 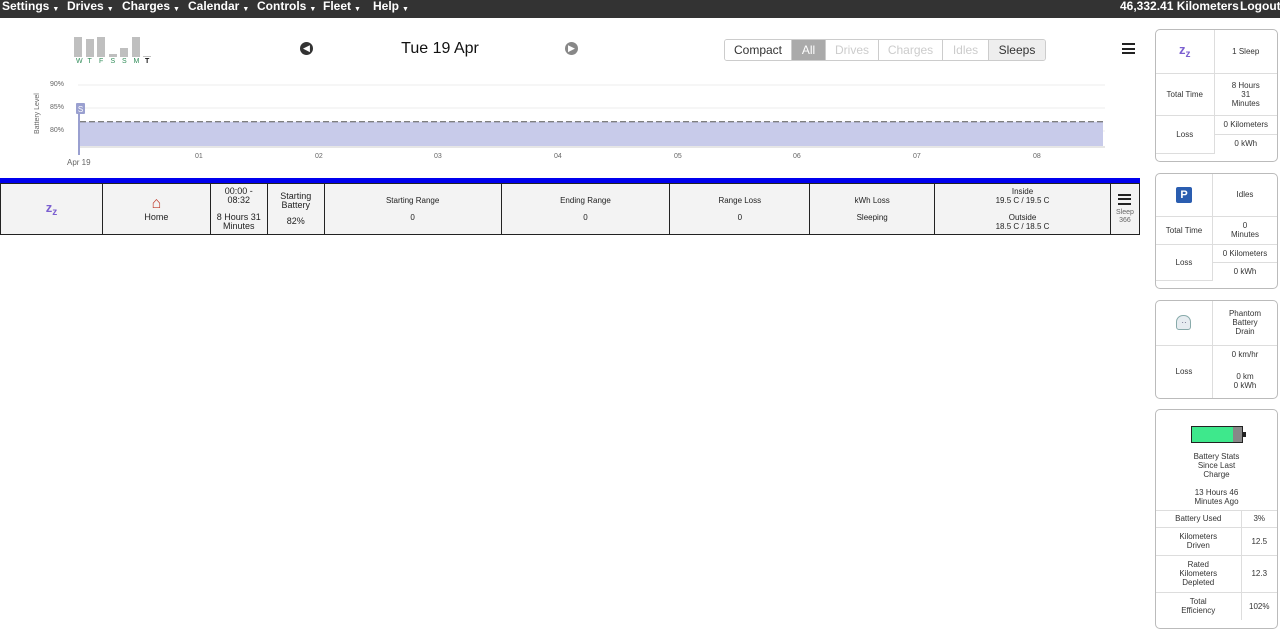 I want to click on battery-stats-title: Battery Stats Since Last Charge, so click(x=1216, y=465).